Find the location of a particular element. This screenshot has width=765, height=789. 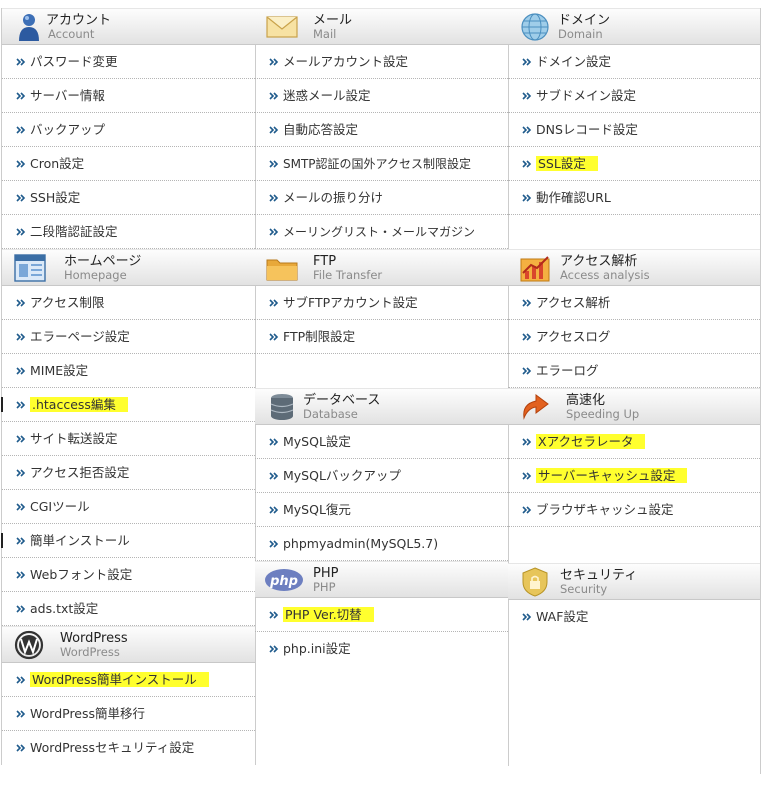

menu-item-label: Webフォント設定 is located at coordinates (81, 574).